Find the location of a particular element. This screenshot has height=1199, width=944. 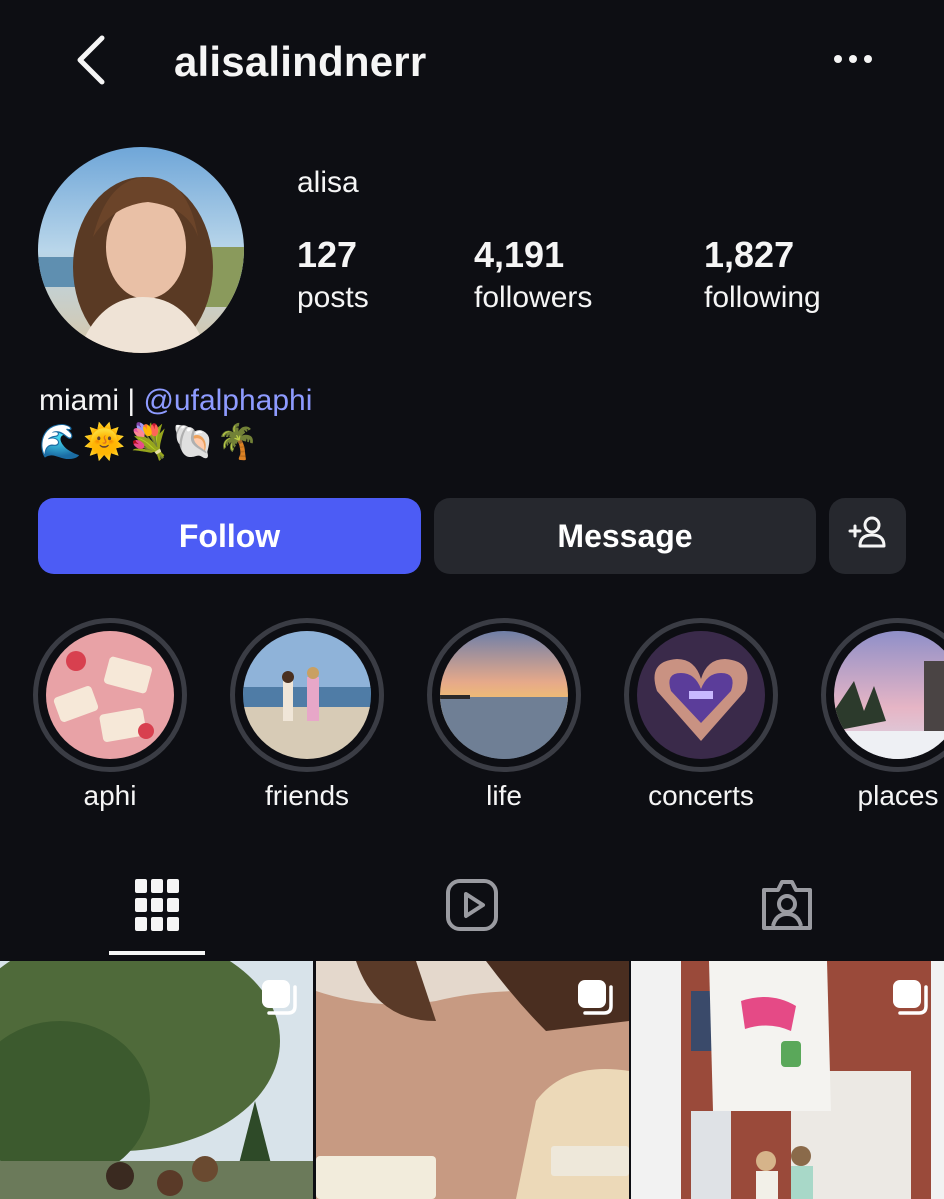

highlight-label: places is located at coordinates (898, 795).